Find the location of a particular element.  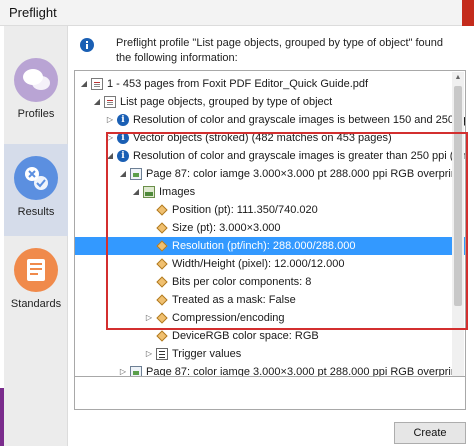

title-bar: Preflight is located at coordinates (237, 13).